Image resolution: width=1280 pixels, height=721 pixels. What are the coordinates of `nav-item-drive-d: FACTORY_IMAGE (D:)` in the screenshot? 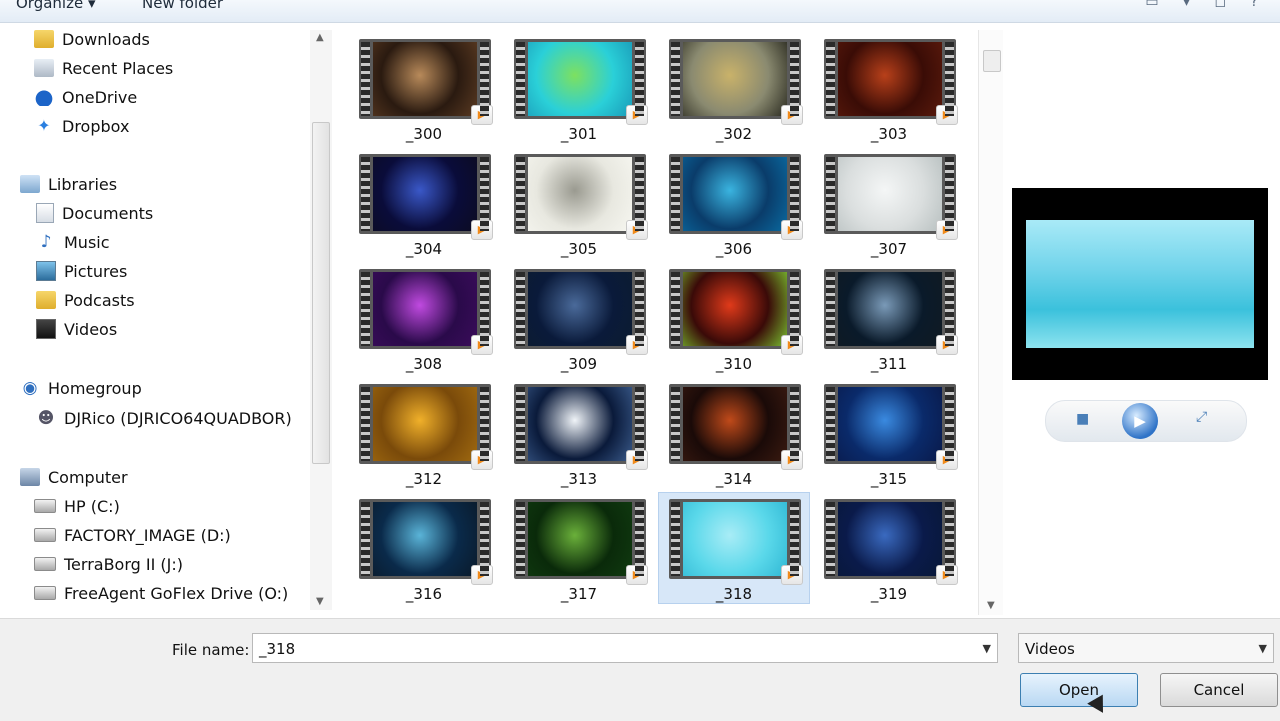 It's located at (132, 535).